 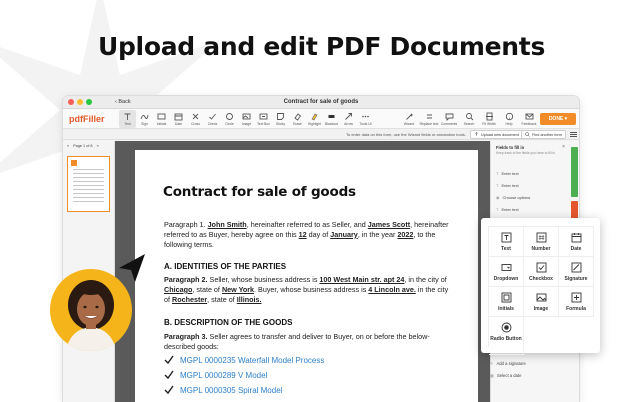 What do you see at coordinates (405, 234) in the screenshot?
I see `year-field: 2022` at bounding box center [405, 234].